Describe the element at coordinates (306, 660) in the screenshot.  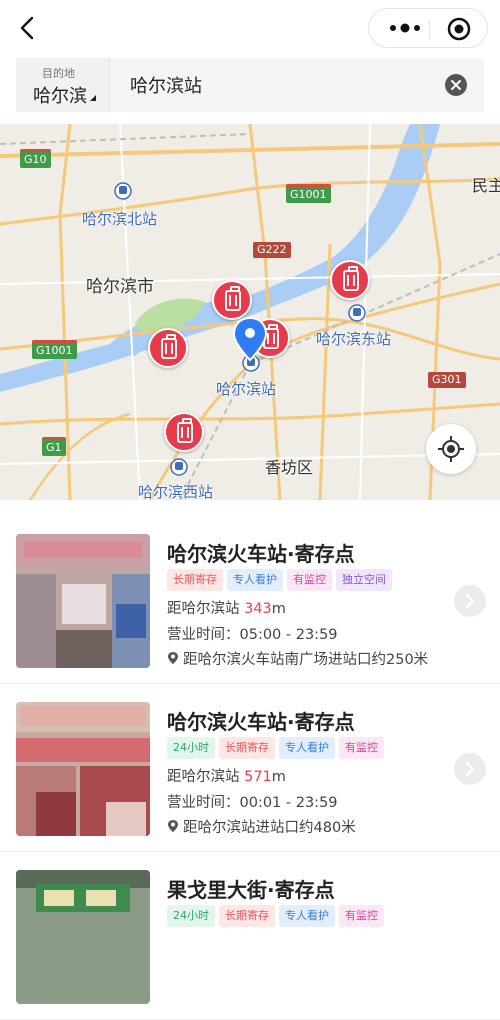
I see `address-text: 距哈尔滨火车站南广场进站口约250米` at that location.